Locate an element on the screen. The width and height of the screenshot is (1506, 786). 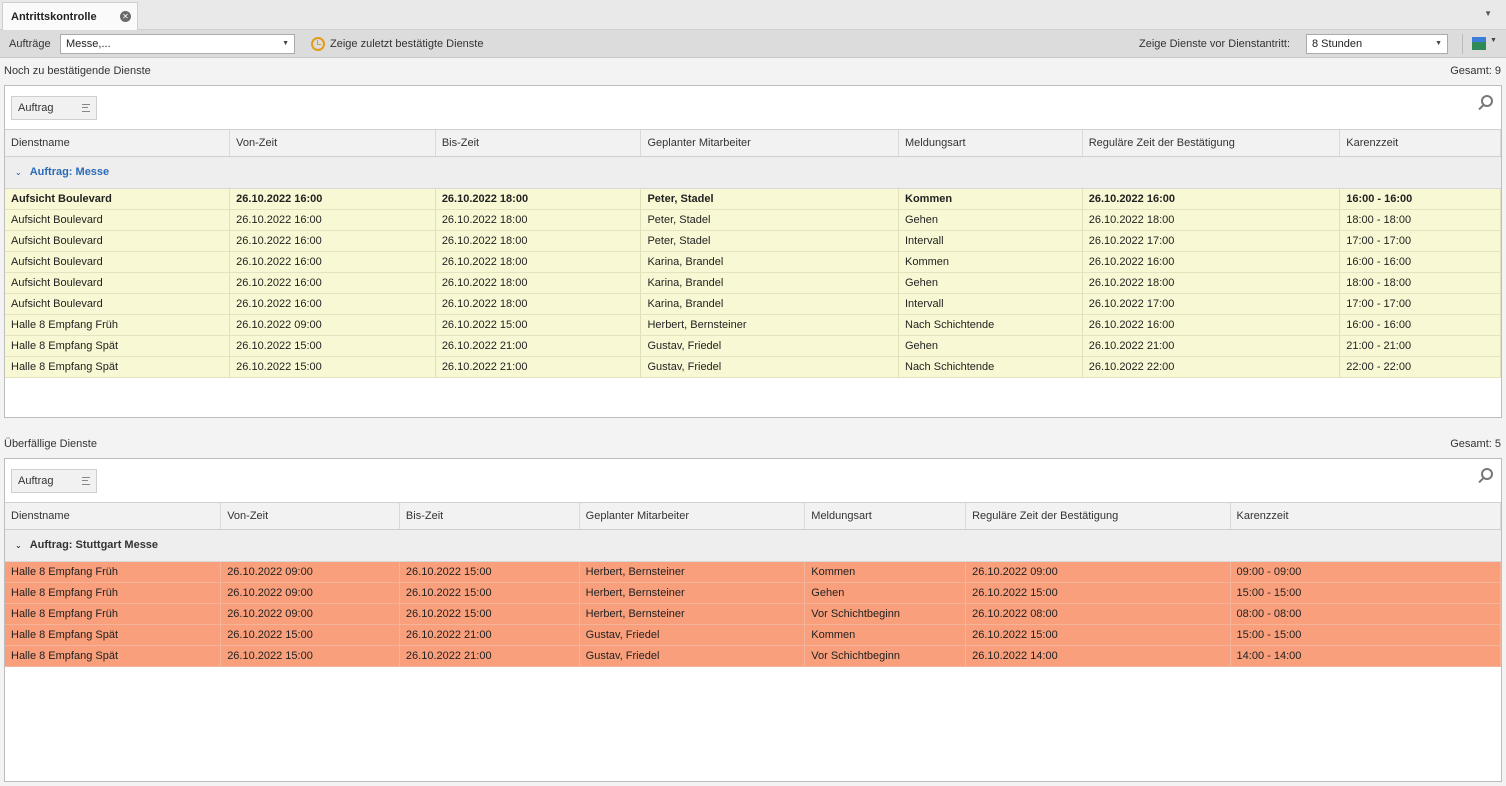
table-cell: 15:00 - 15:00 is located at coordinates (1366, 635).